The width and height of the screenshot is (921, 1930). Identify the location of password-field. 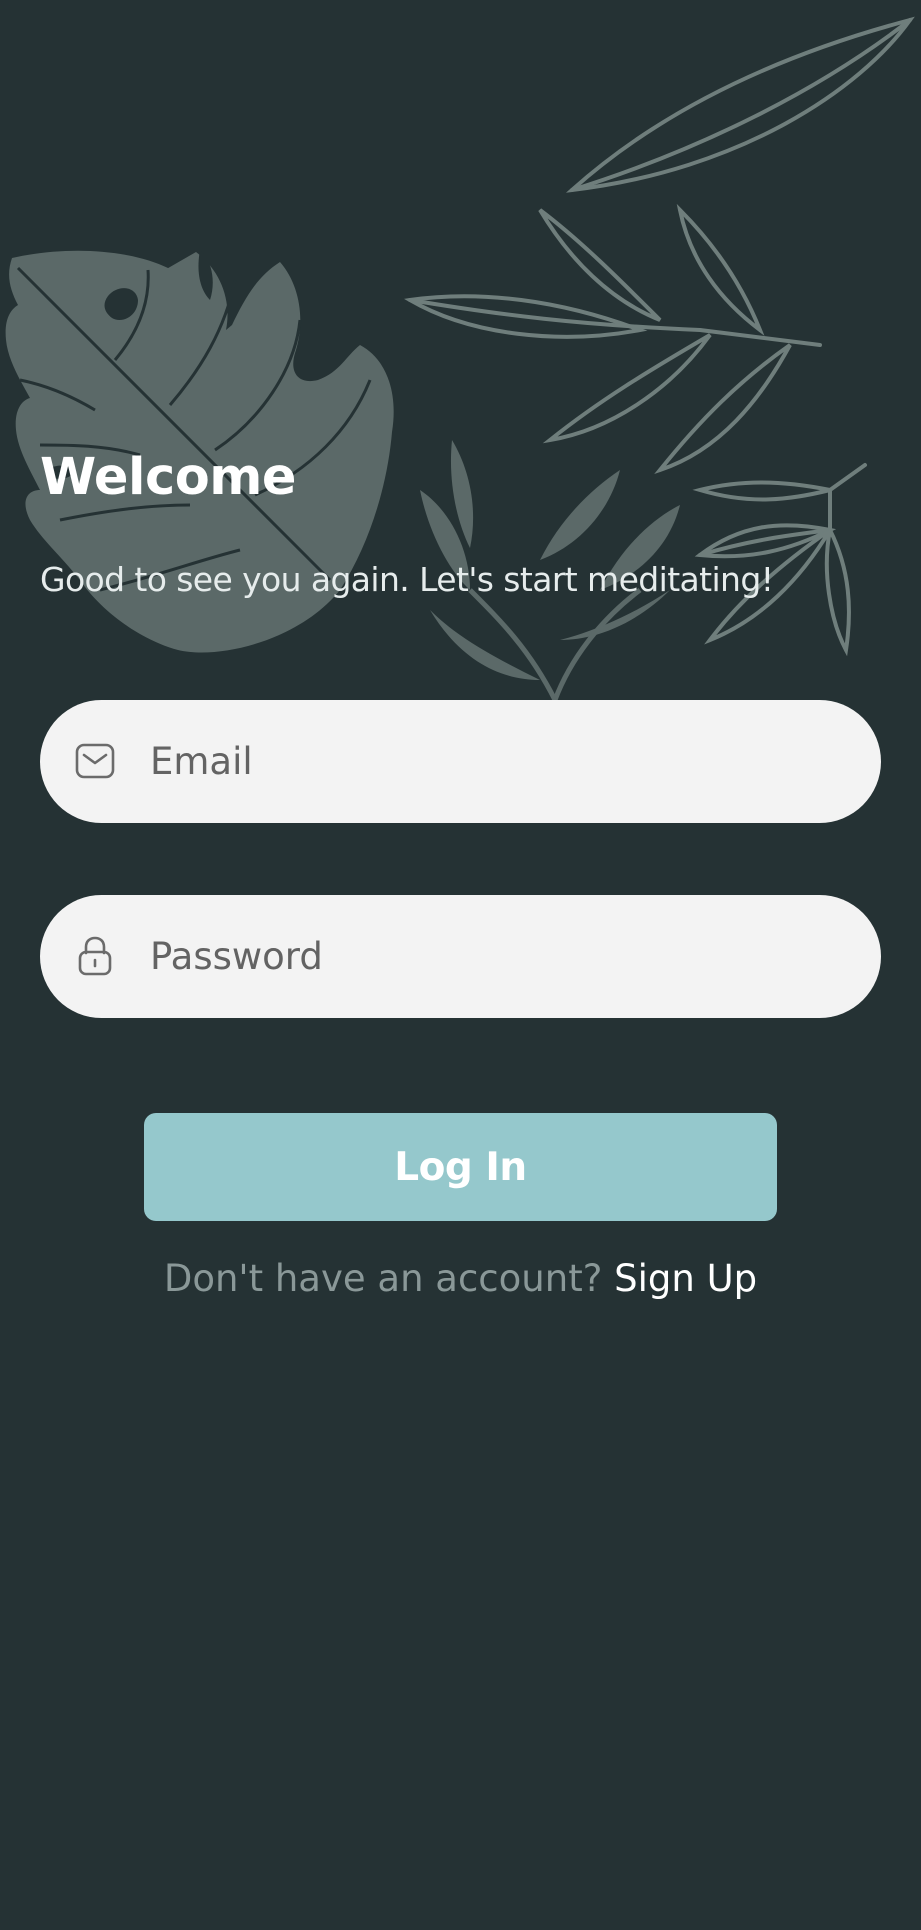
(460, 956).